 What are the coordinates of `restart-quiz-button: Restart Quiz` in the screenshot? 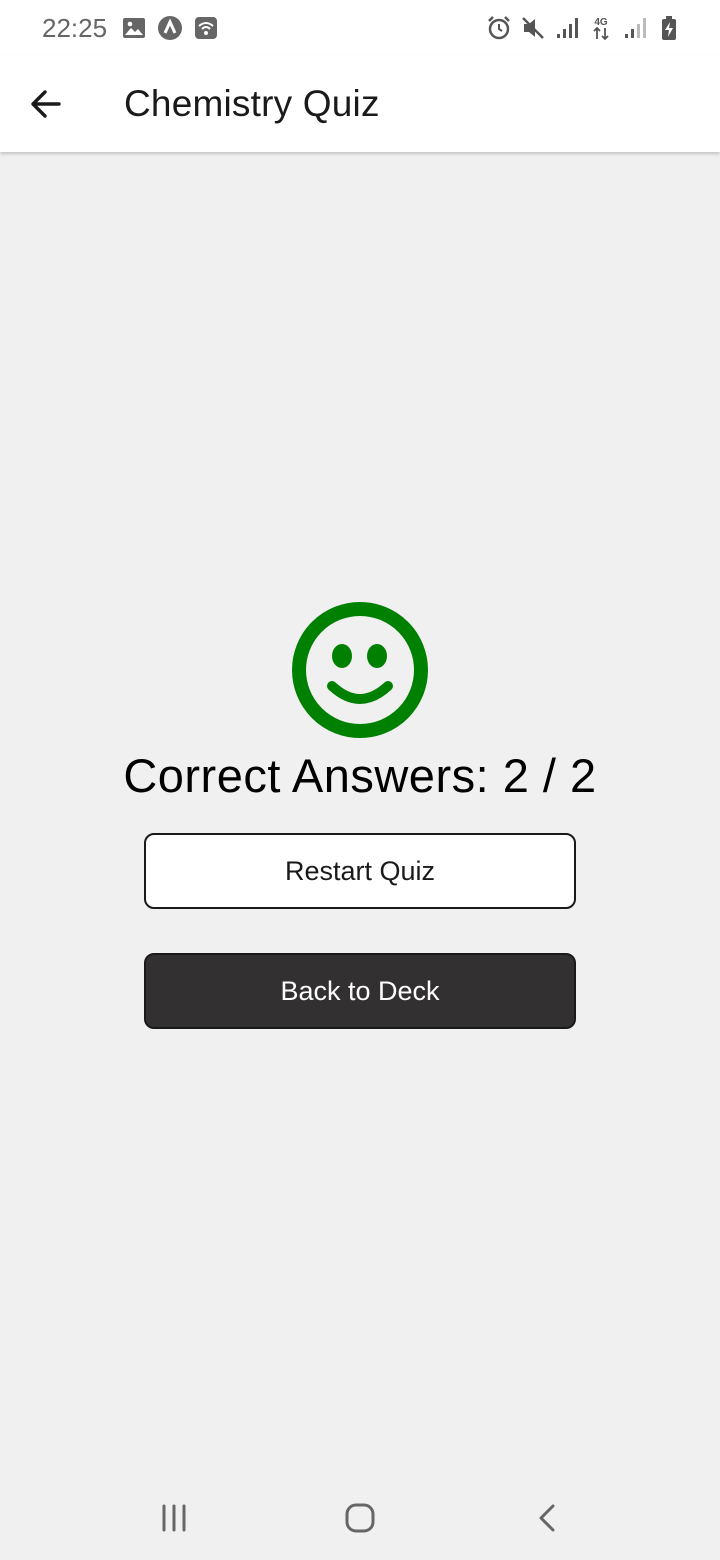 It's located at (360, 871).